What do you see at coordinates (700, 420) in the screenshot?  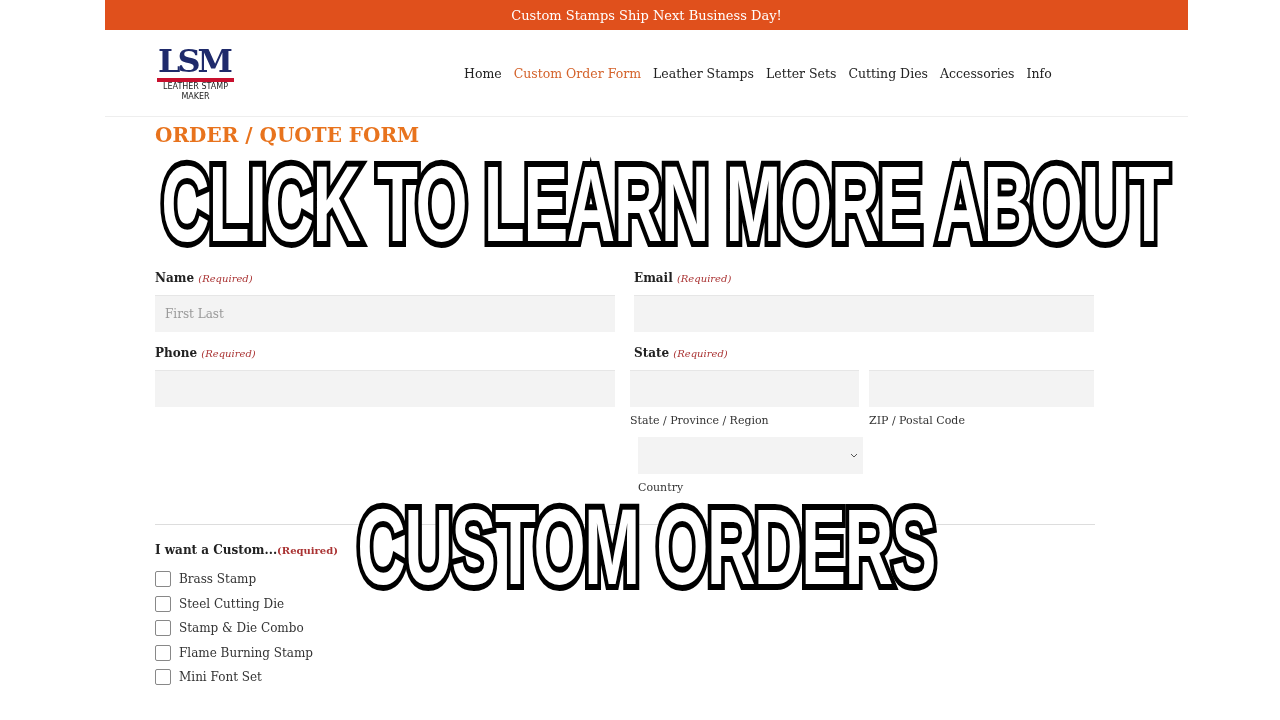 I see `field-hint: State / Province / Region` at bounding box center [700, 420].